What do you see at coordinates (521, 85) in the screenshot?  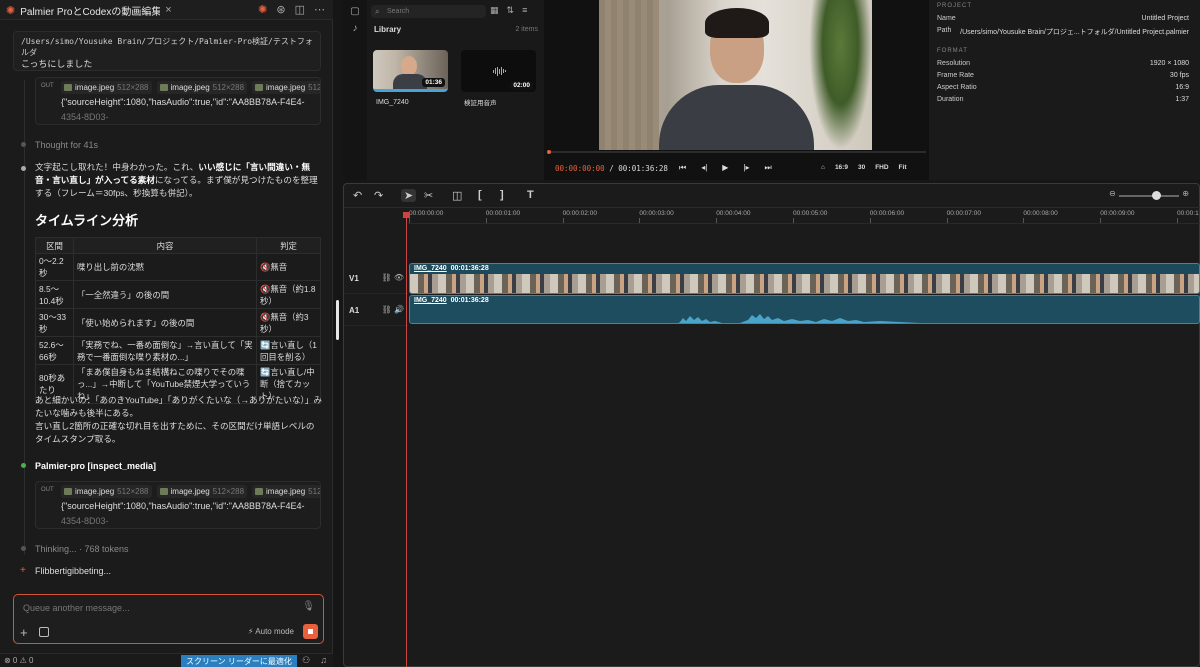 I see `duration-badge: 02:00` at bounding box center [521, 85].